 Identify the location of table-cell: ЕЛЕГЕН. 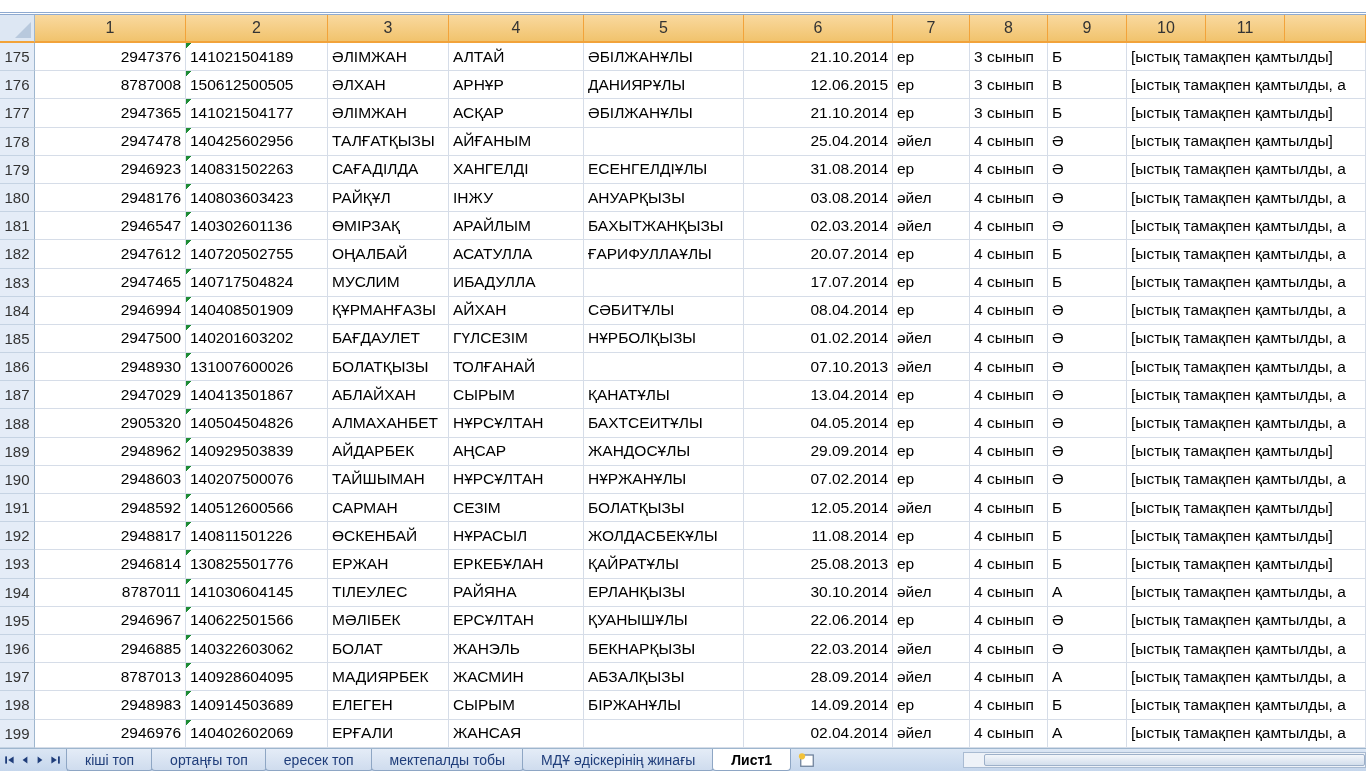
(388, 705).